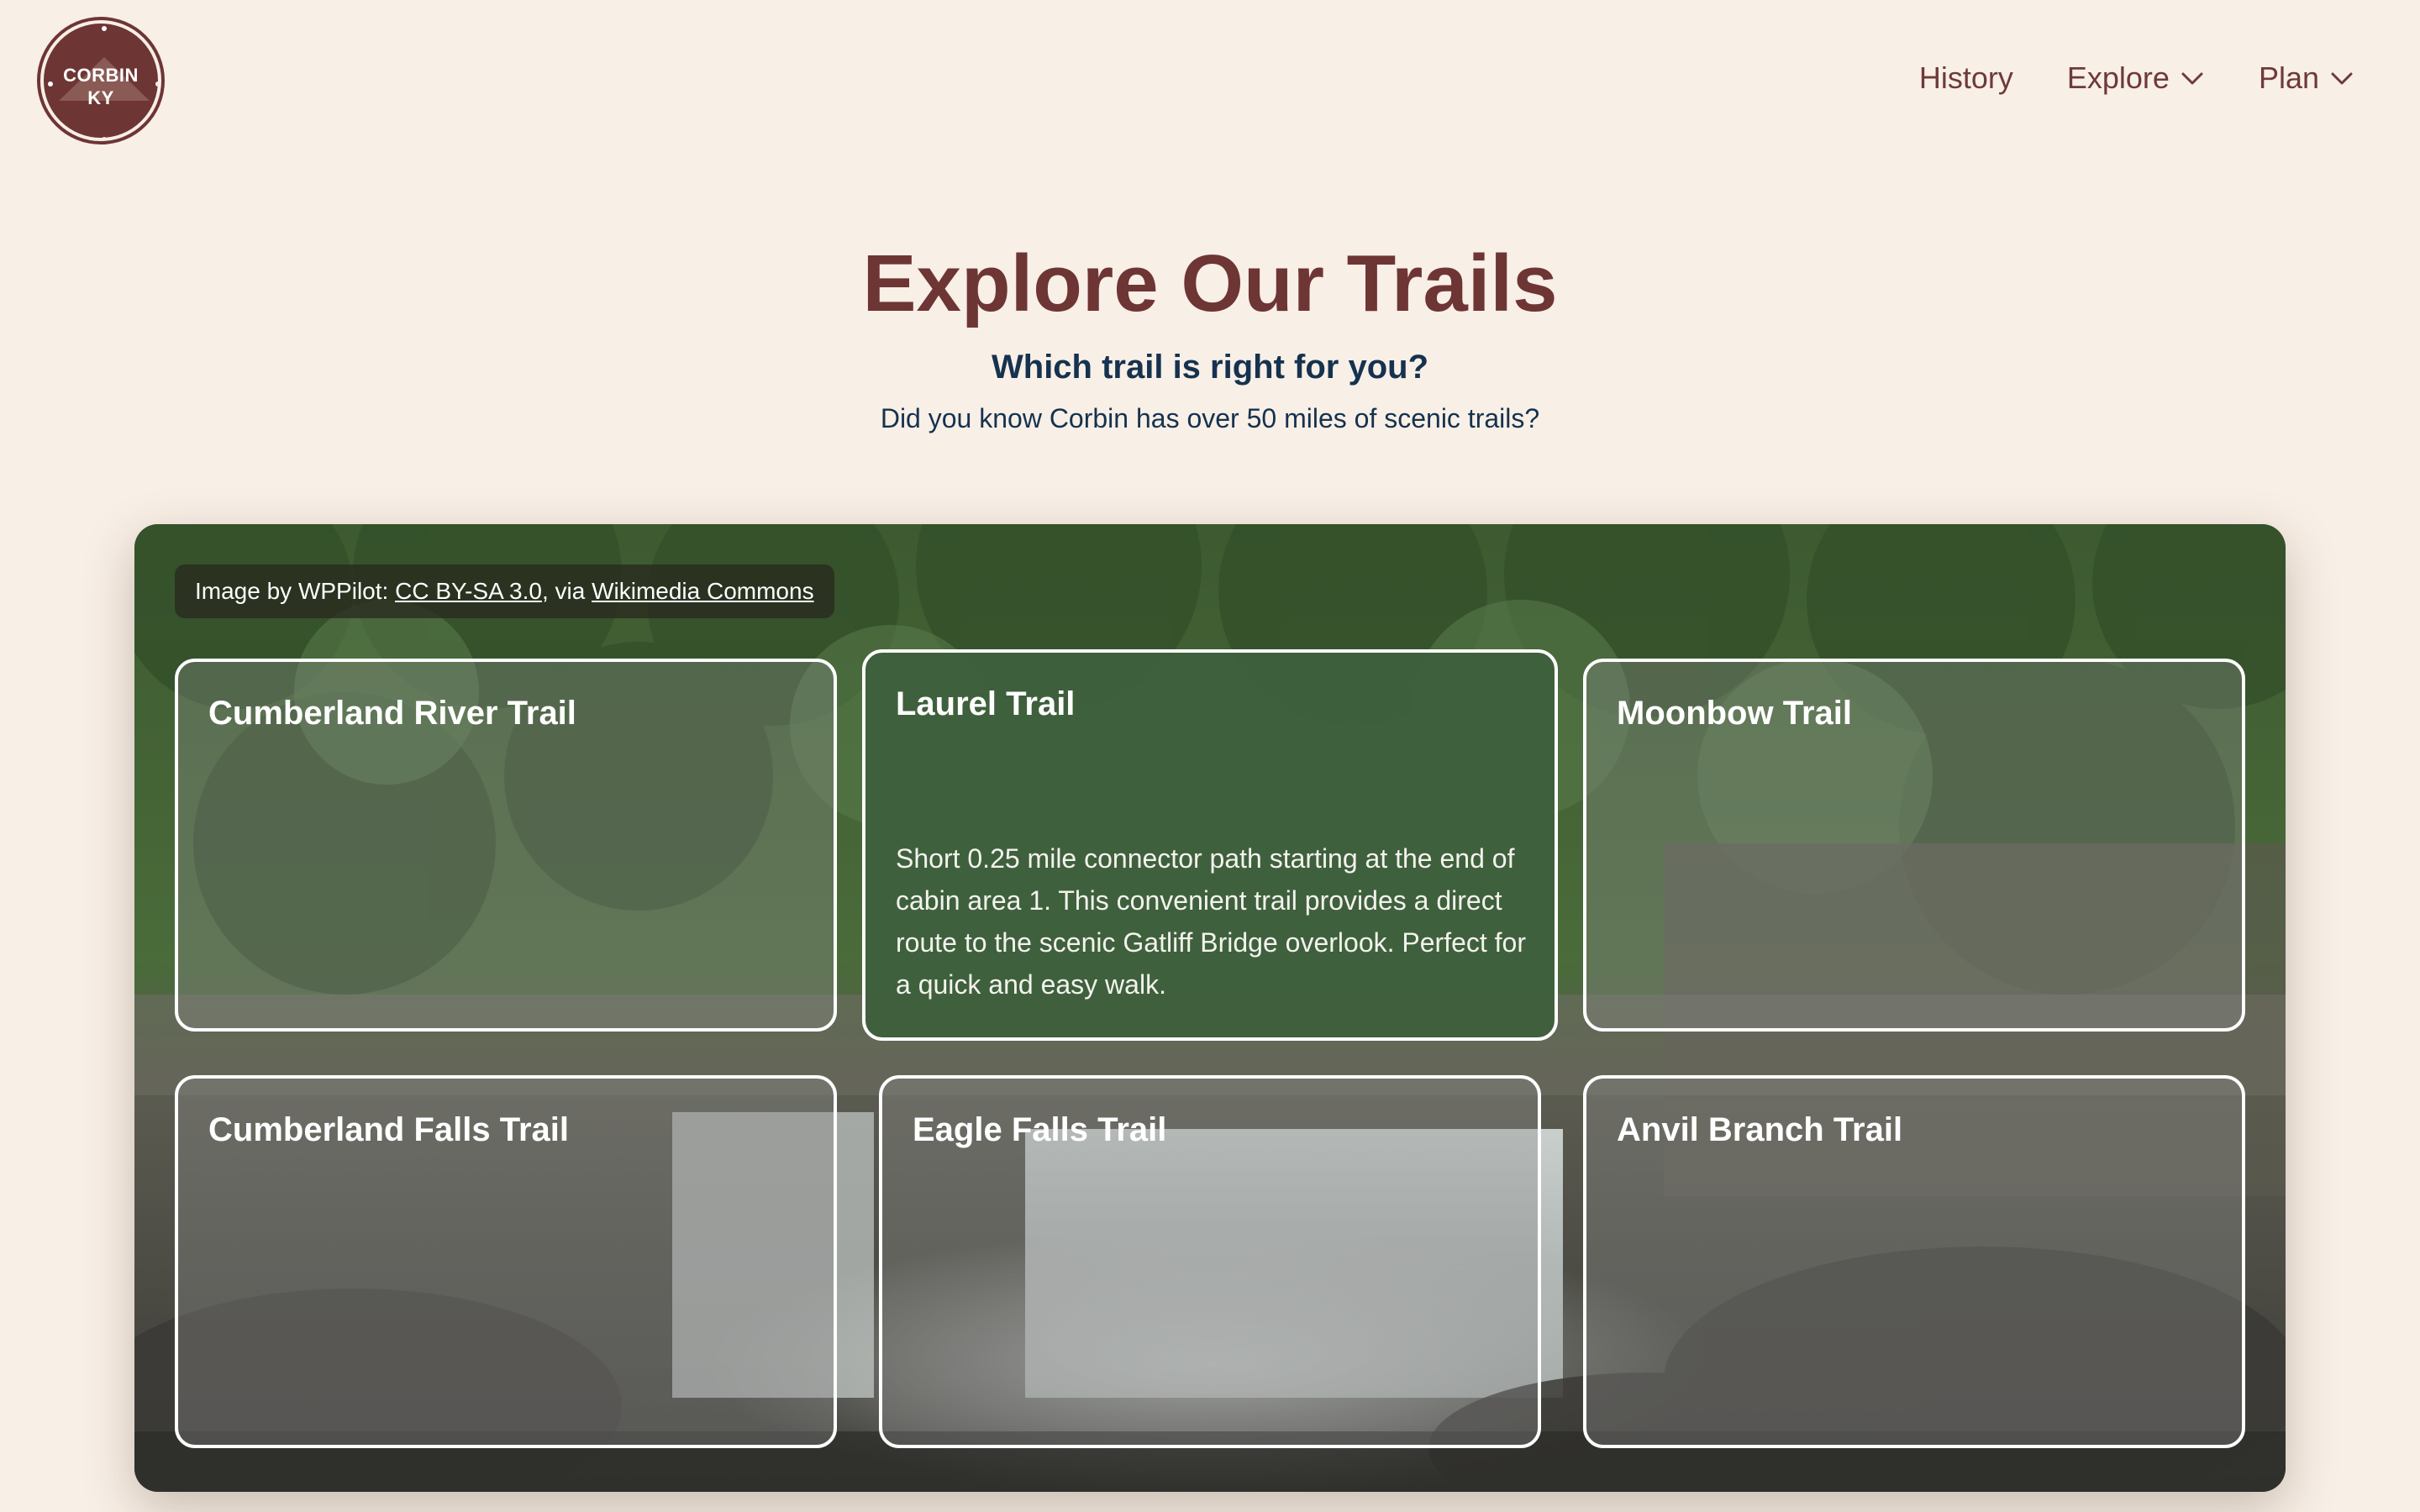 This screenshot has width=2420, height=1512. What do you see at coordinates (506, 845) in the screenshot?
I see `trail-card-cumberland-river: Cumberland River Trail` at bounding box center [506, 845].